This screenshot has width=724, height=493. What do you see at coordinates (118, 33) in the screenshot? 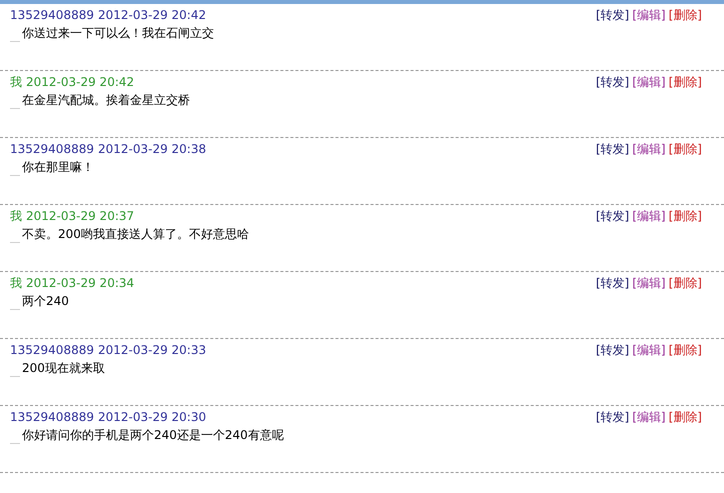
I see `message-text: 你送过来一下可以么！我在石闸立交` at bounding box center [118, 33].